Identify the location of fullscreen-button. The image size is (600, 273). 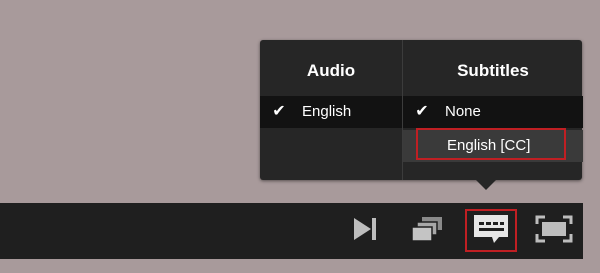
(554, 231).